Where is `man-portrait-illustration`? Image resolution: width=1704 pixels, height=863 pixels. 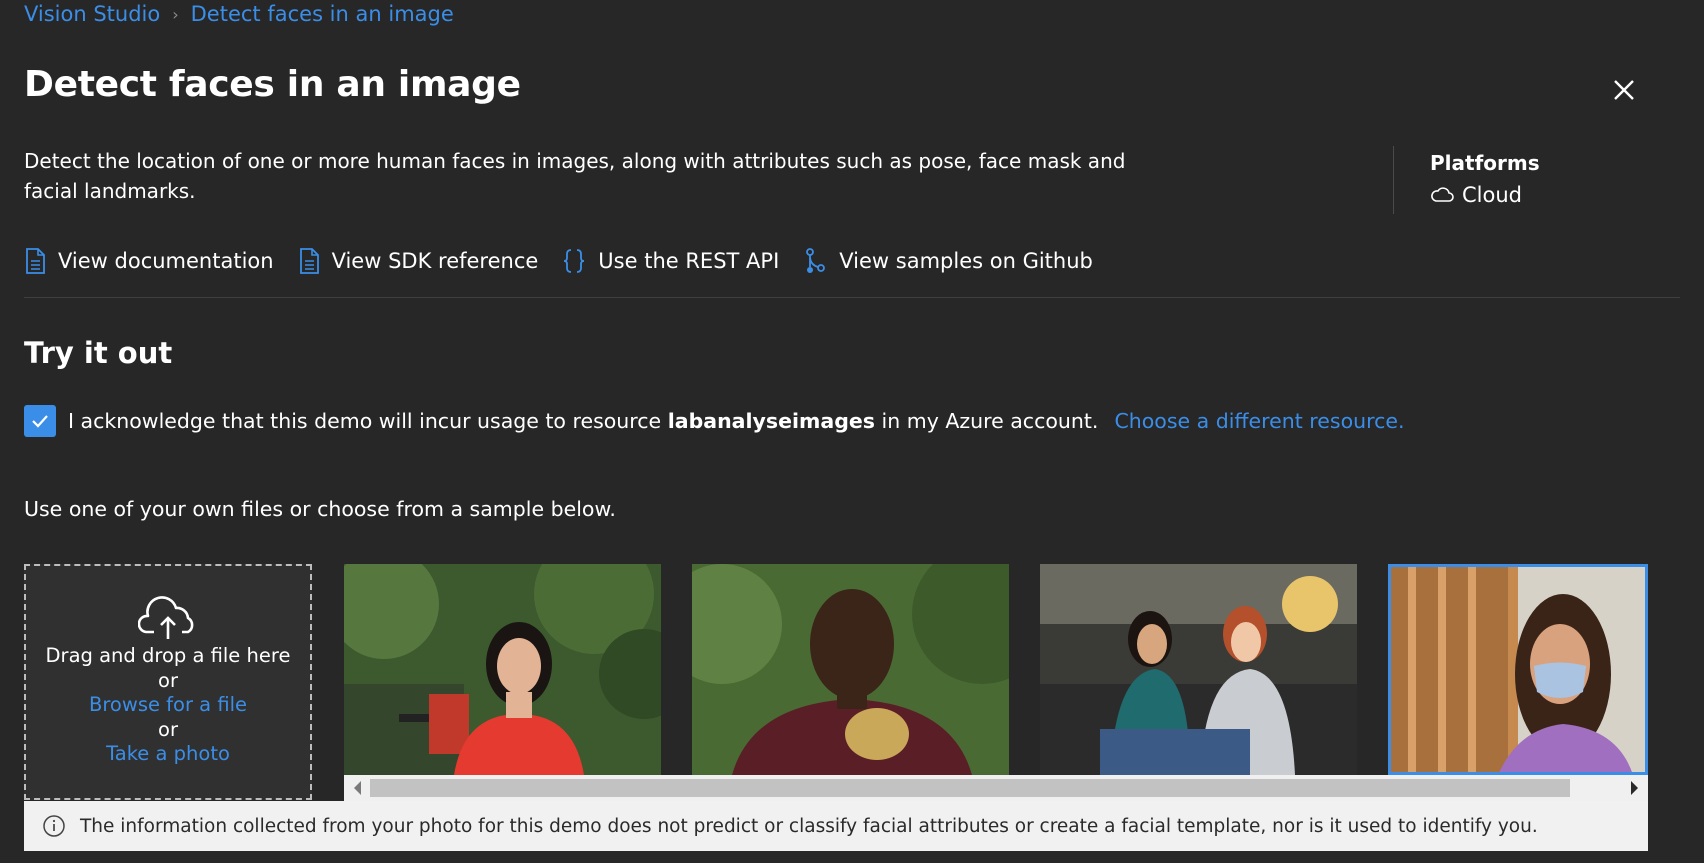
man-portrait-illustration is located at coordinates (850, 669).